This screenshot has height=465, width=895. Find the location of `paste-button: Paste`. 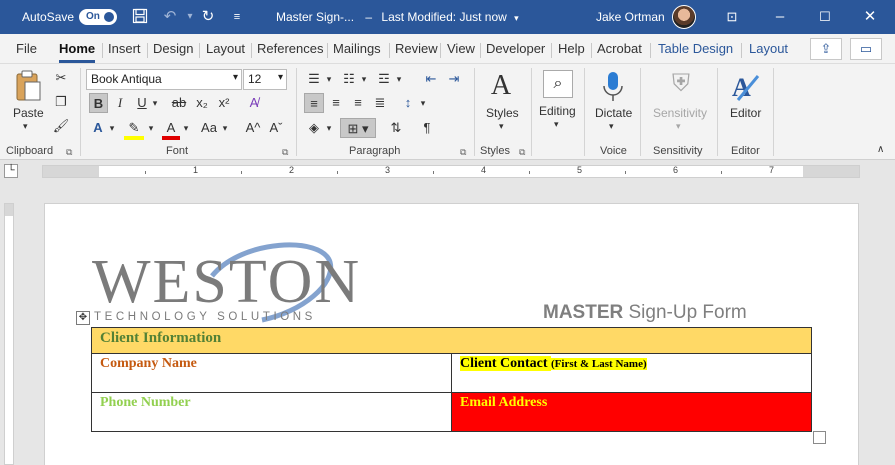

paste-button: Paste is located at coordinates (28, 113).